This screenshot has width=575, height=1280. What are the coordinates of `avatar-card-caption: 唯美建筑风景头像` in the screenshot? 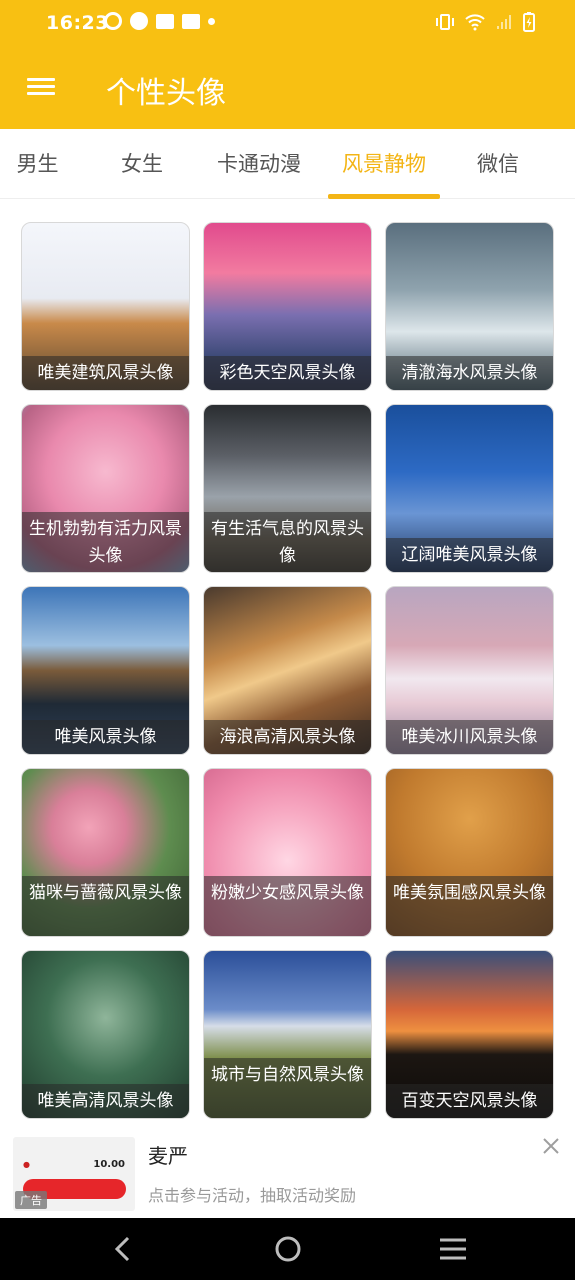 It's located at (105, 373).